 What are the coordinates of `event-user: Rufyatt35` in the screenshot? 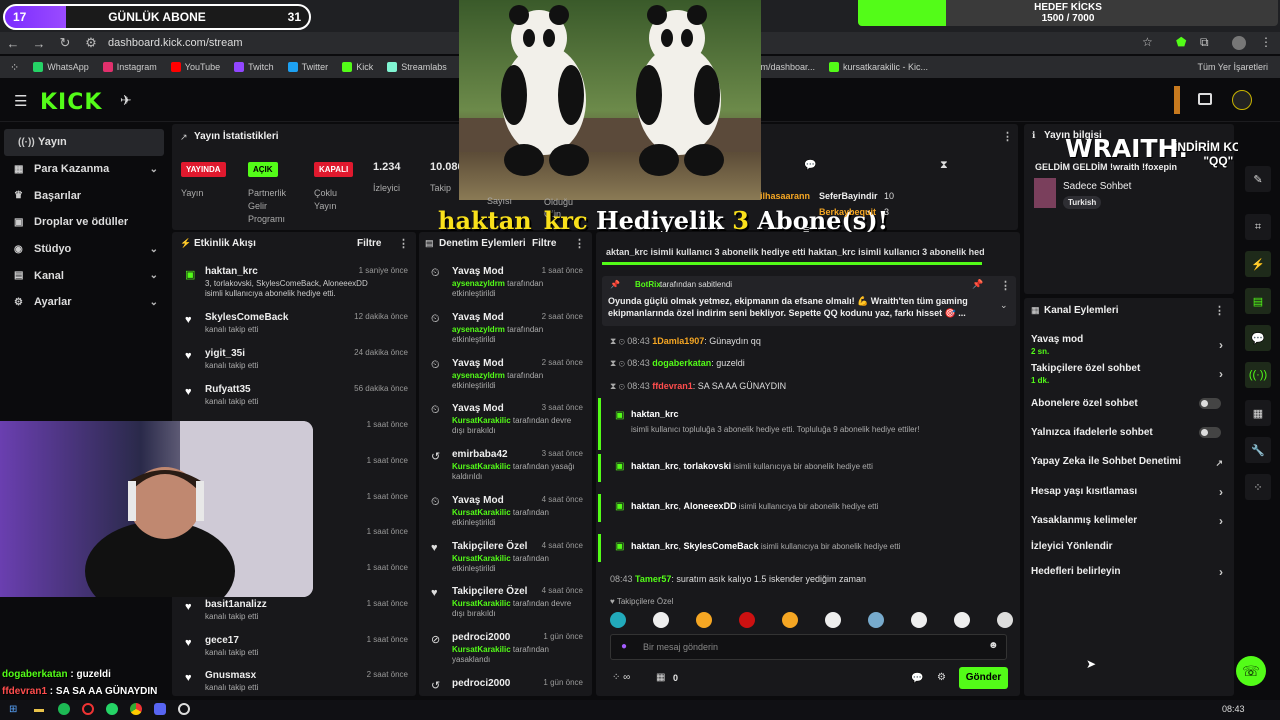 It's located at (228, 389).